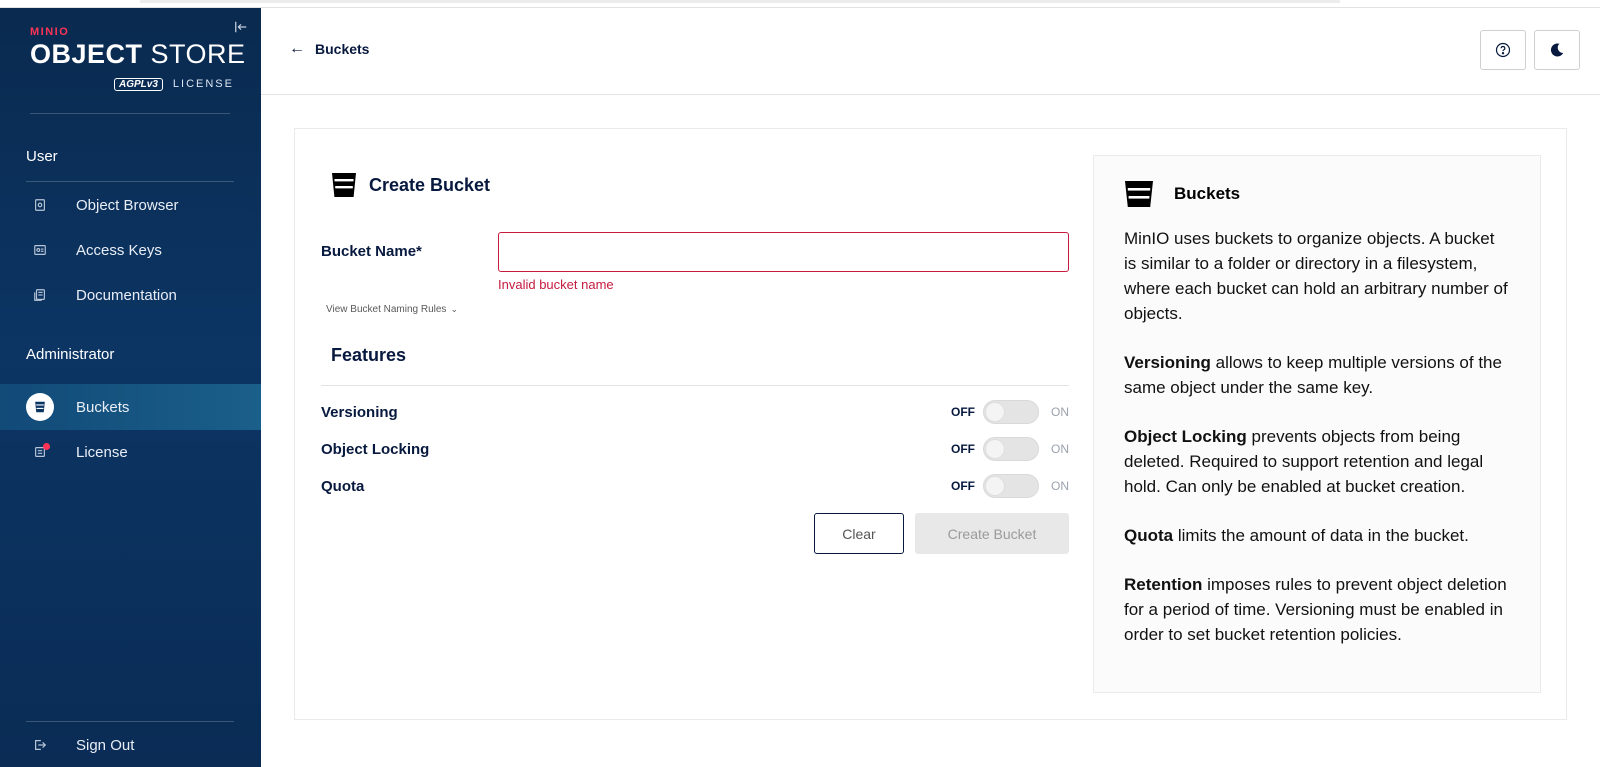  What do you see at coordinates (119, 250) in the screenshot?
I see `sidebar-item-label: Access Keys` at bounding box center [119, 250].